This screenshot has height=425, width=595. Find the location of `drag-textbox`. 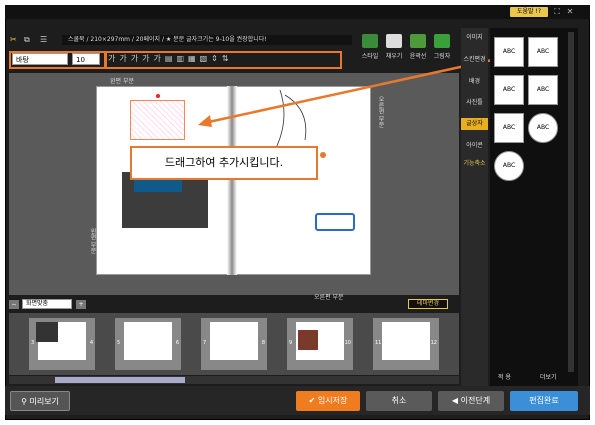

drag-textbox is located at coordinates (157, 120).